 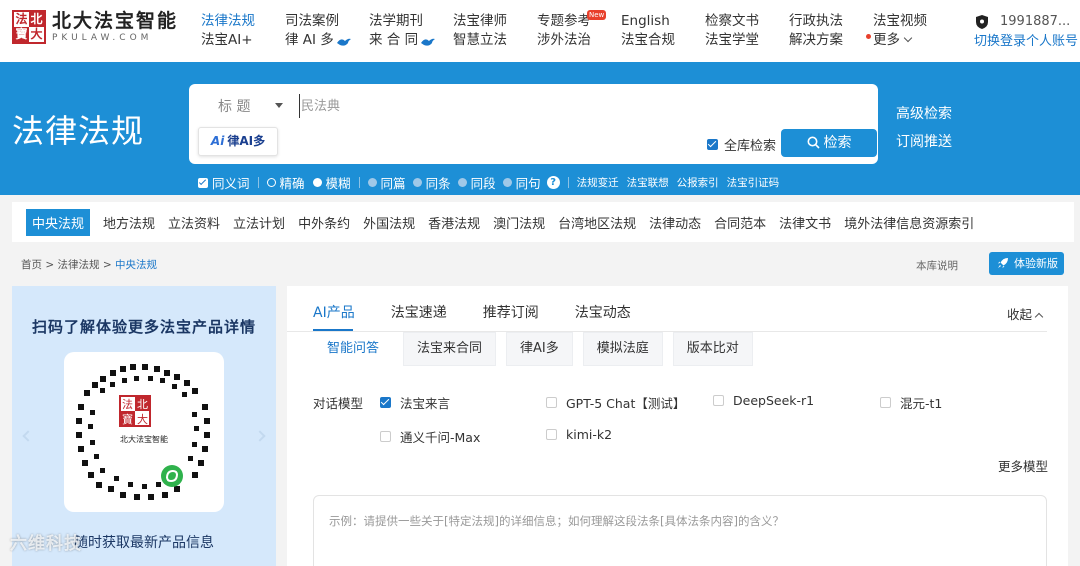 What do you see at coordinates (1039, 317) in the screenshot?
I see `chevron-up-icon` at bounding box center [1039, 317].